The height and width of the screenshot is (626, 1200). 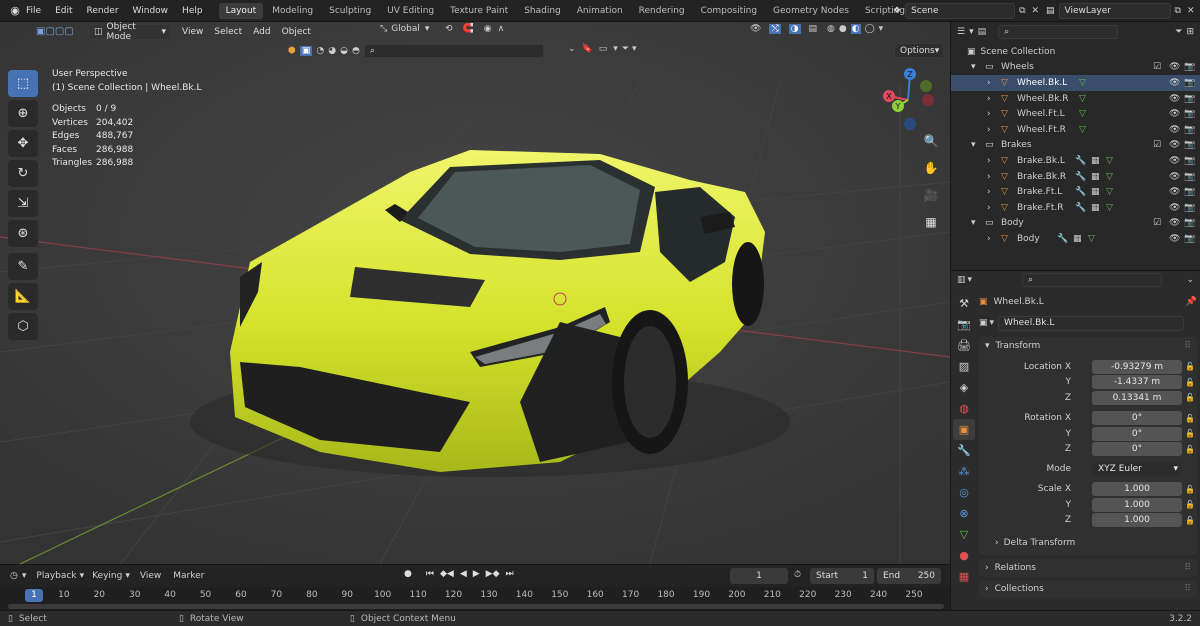 What do you see at coordinates (23, 326) in the screenshot?
I see `add-cube-tool-icon: ⬡` at bounding box center [23, 326].